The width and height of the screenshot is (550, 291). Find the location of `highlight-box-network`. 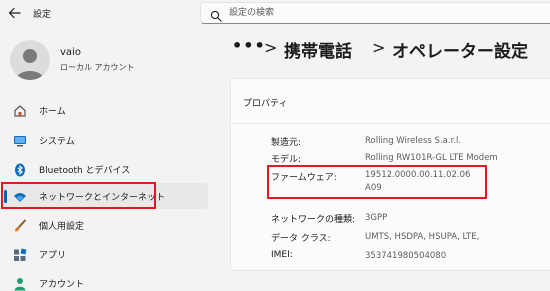

highlight-box-network is located at coordinates (78, 195).